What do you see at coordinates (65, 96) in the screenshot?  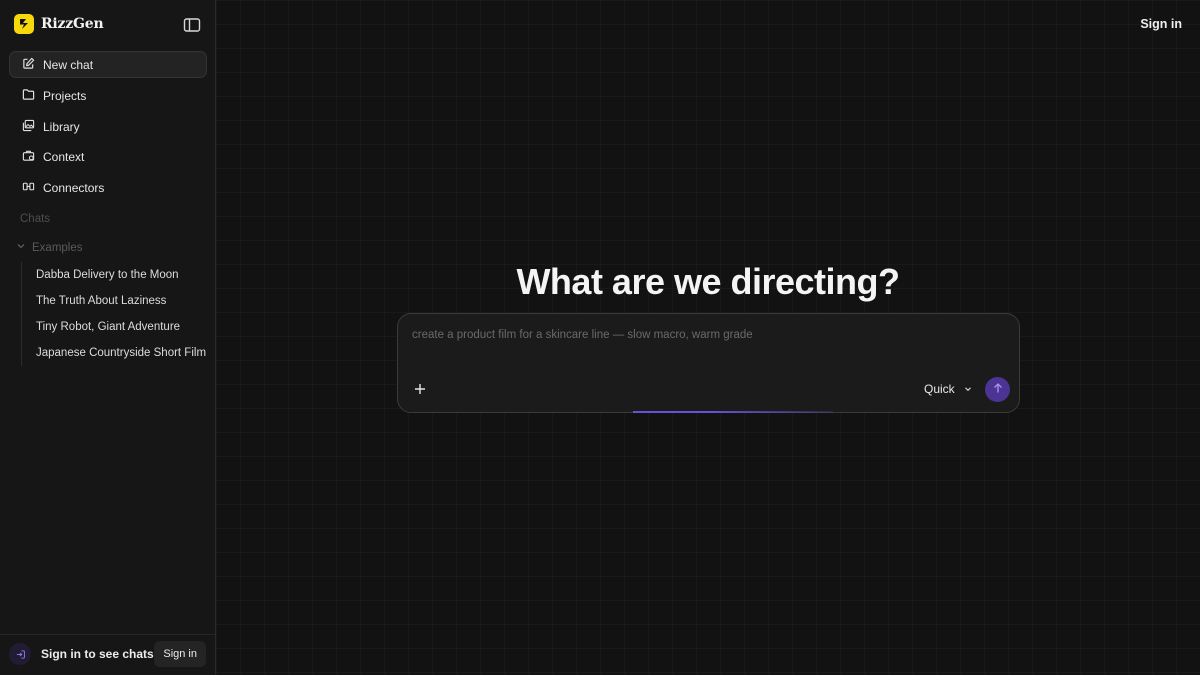 I see `nav-label: Projects` at bounding box center [65, 96].